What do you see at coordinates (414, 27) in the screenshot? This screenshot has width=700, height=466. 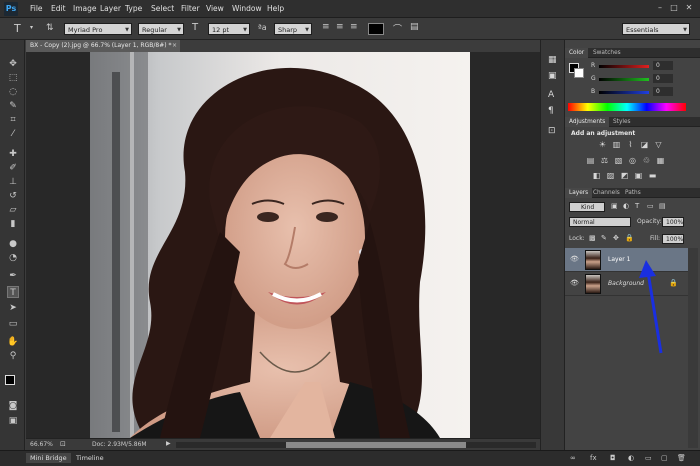 I see `character-panel-icon: ▤` at bounding box center [414, 27].